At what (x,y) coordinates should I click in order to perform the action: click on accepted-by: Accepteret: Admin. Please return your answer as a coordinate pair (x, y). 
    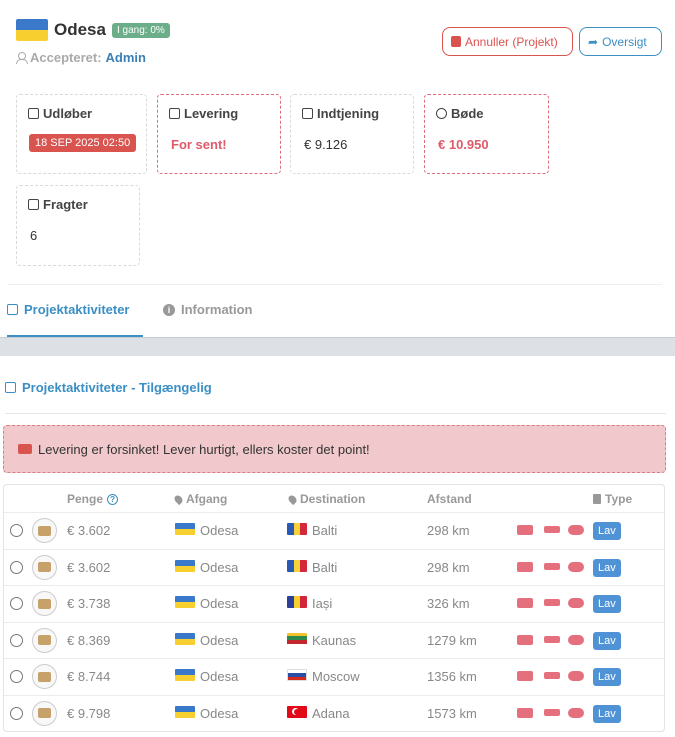
    Looking at the image, I should click on (81, 57).